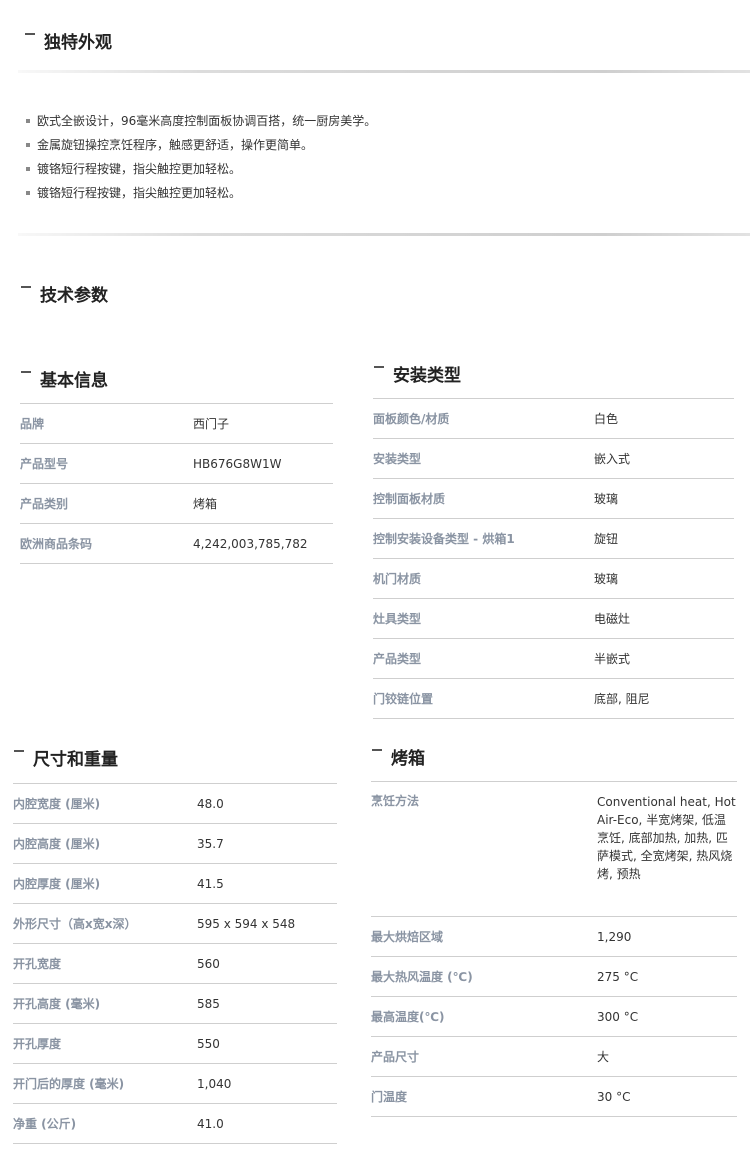 The height and width of the screenshot is (1159, 750). Describe the element at coordinates (553, 698) in the screenshot. I see `table-row: 门铰链位置 底部, 阻尼` at that location.